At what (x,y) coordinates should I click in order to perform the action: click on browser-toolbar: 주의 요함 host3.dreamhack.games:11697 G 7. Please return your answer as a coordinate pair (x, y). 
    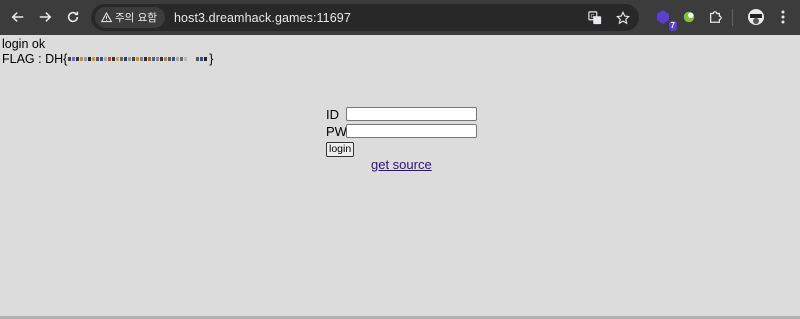
    Looking at the image, I should click on (400, 17).